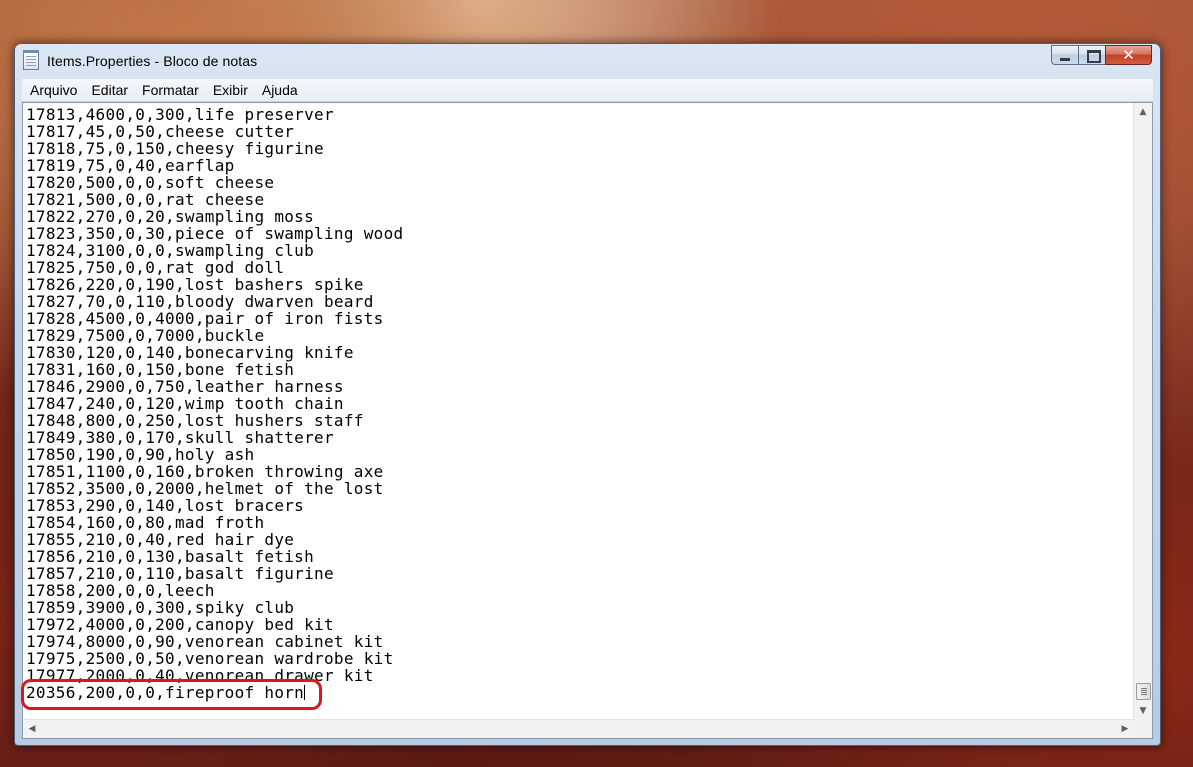 This screenshot has width=1193, height=767. I want to click on maximize-icon, so click(1094, 56).